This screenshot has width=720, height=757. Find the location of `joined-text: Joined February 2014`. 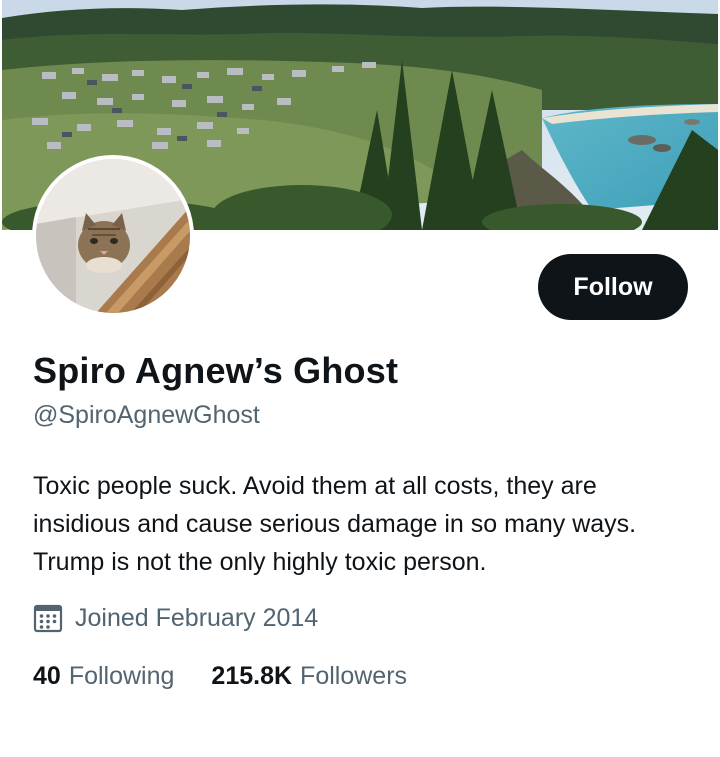

joined-text: Joined February 2014 is located at coordinates (197, 617).